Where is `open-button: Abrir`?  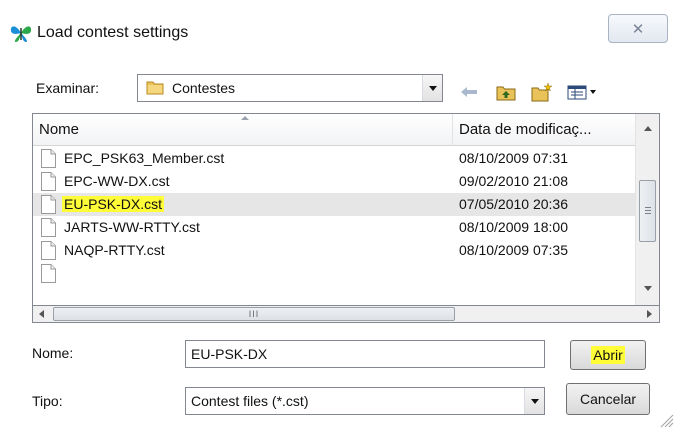 open-button: Abrir is located at coordinates (608, 355).